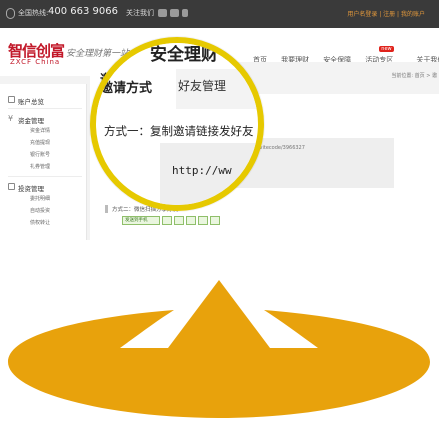  I want to click on sidebar-item-auto-invest: 自动投资, so click(40, 210).